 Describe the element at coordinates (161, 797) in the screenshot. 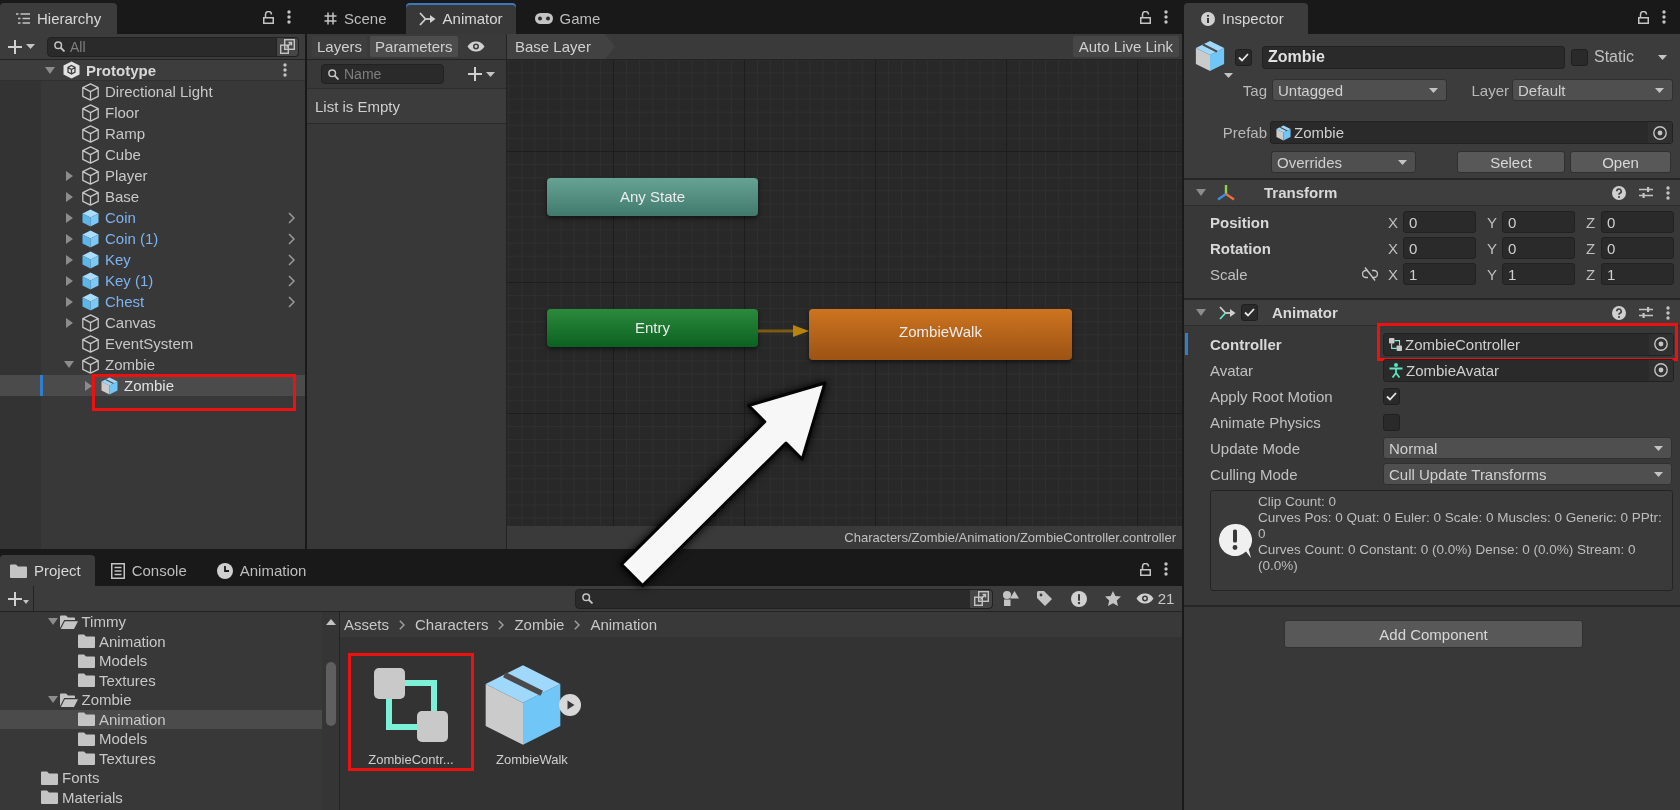

I see `folder-item: Materials` at that location.